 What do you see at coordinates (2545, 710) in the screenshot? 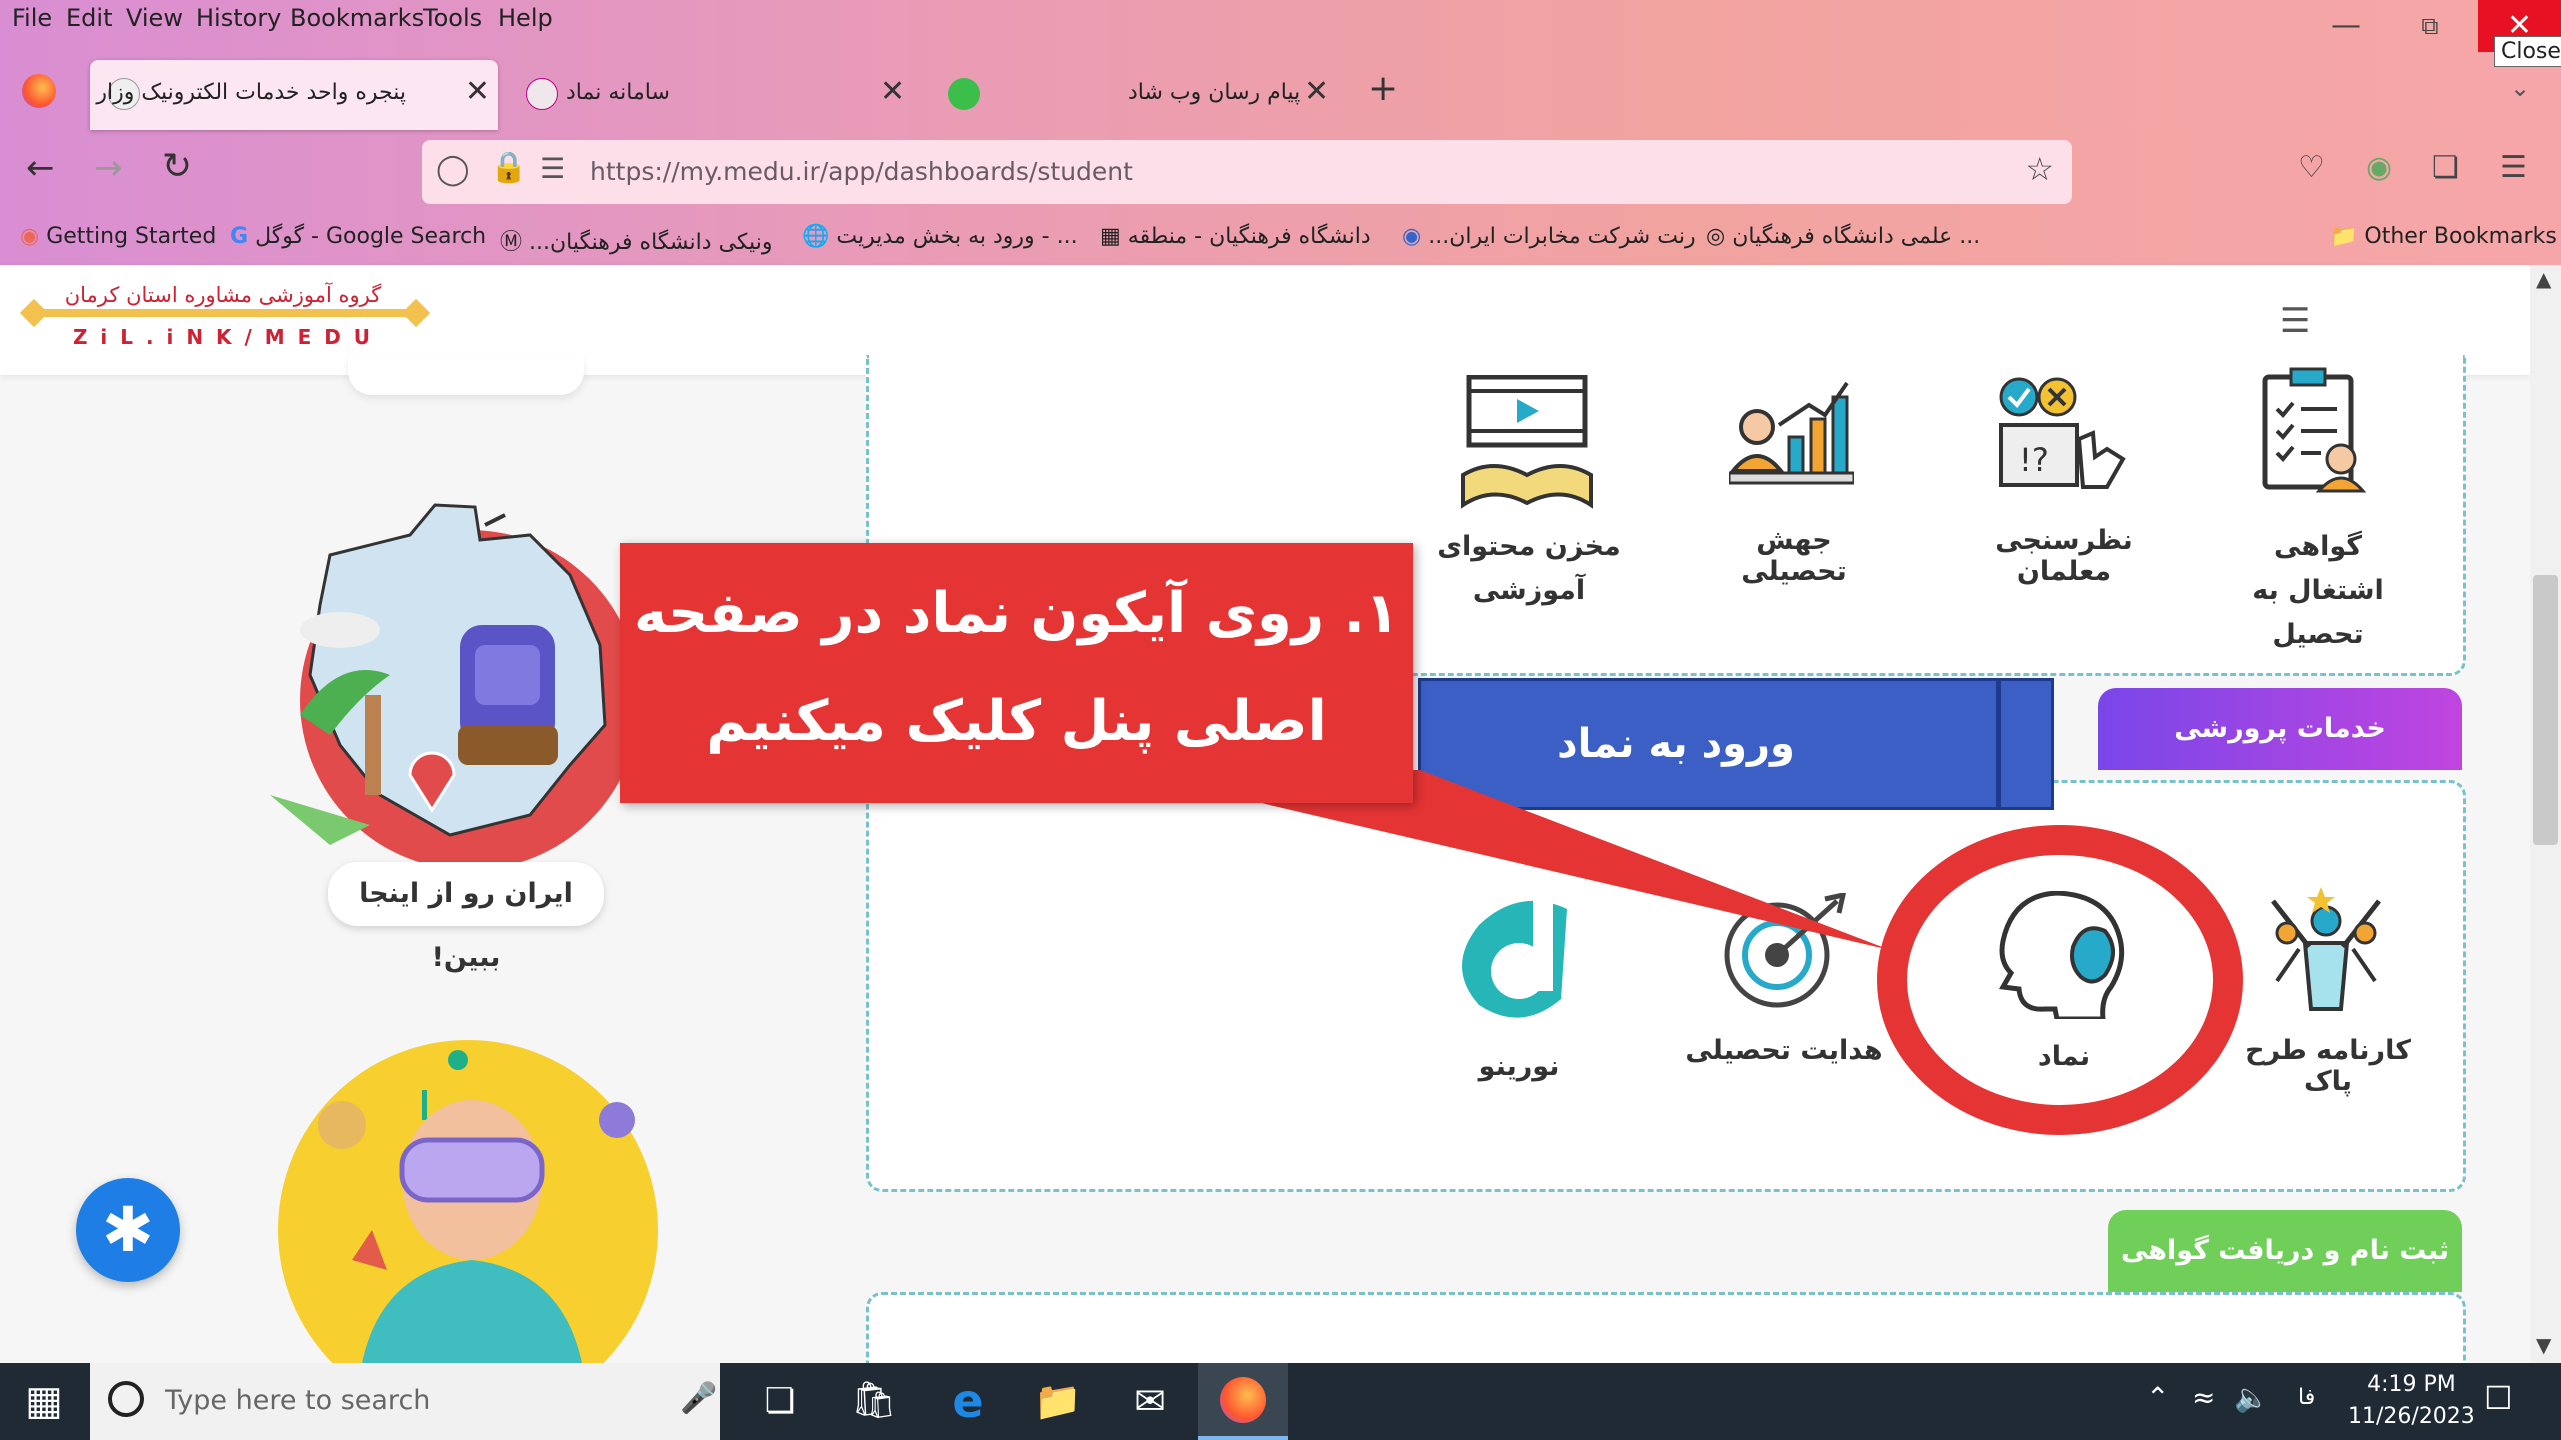
I see `scroll-thumb` at bounding box center [2545, 710].